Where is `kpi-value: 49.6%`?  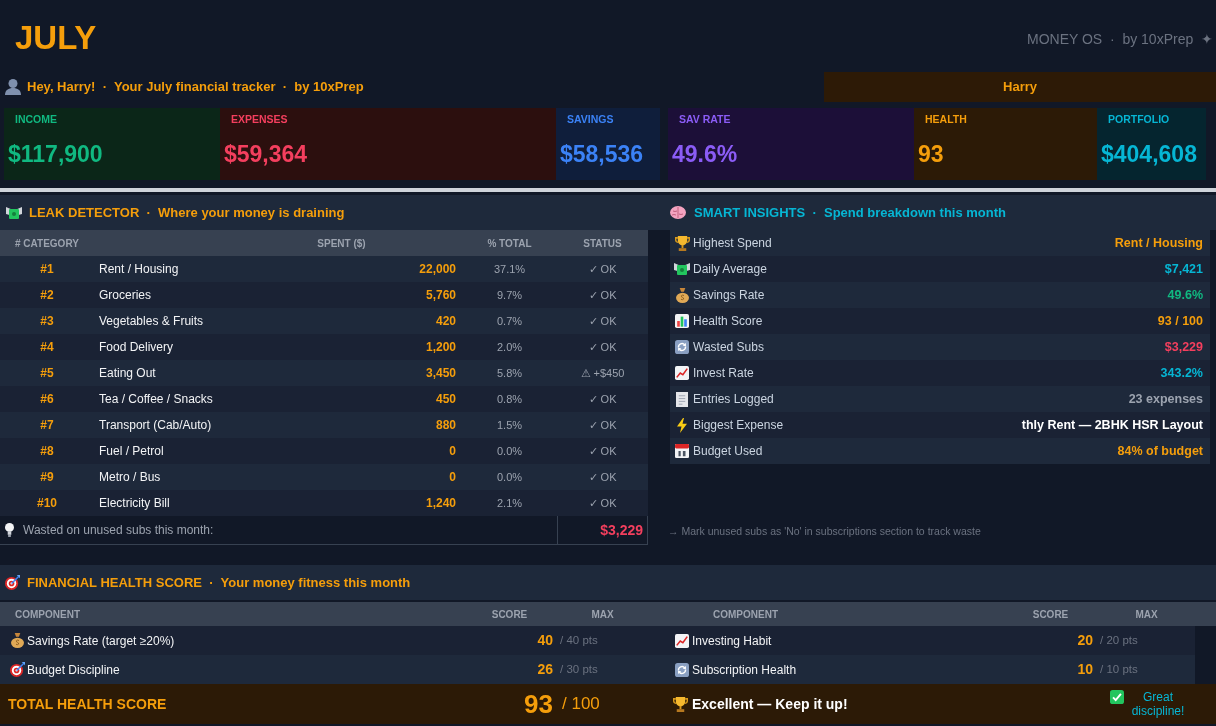 kpi-value: 49.6% is located at coordinates (705, 154).